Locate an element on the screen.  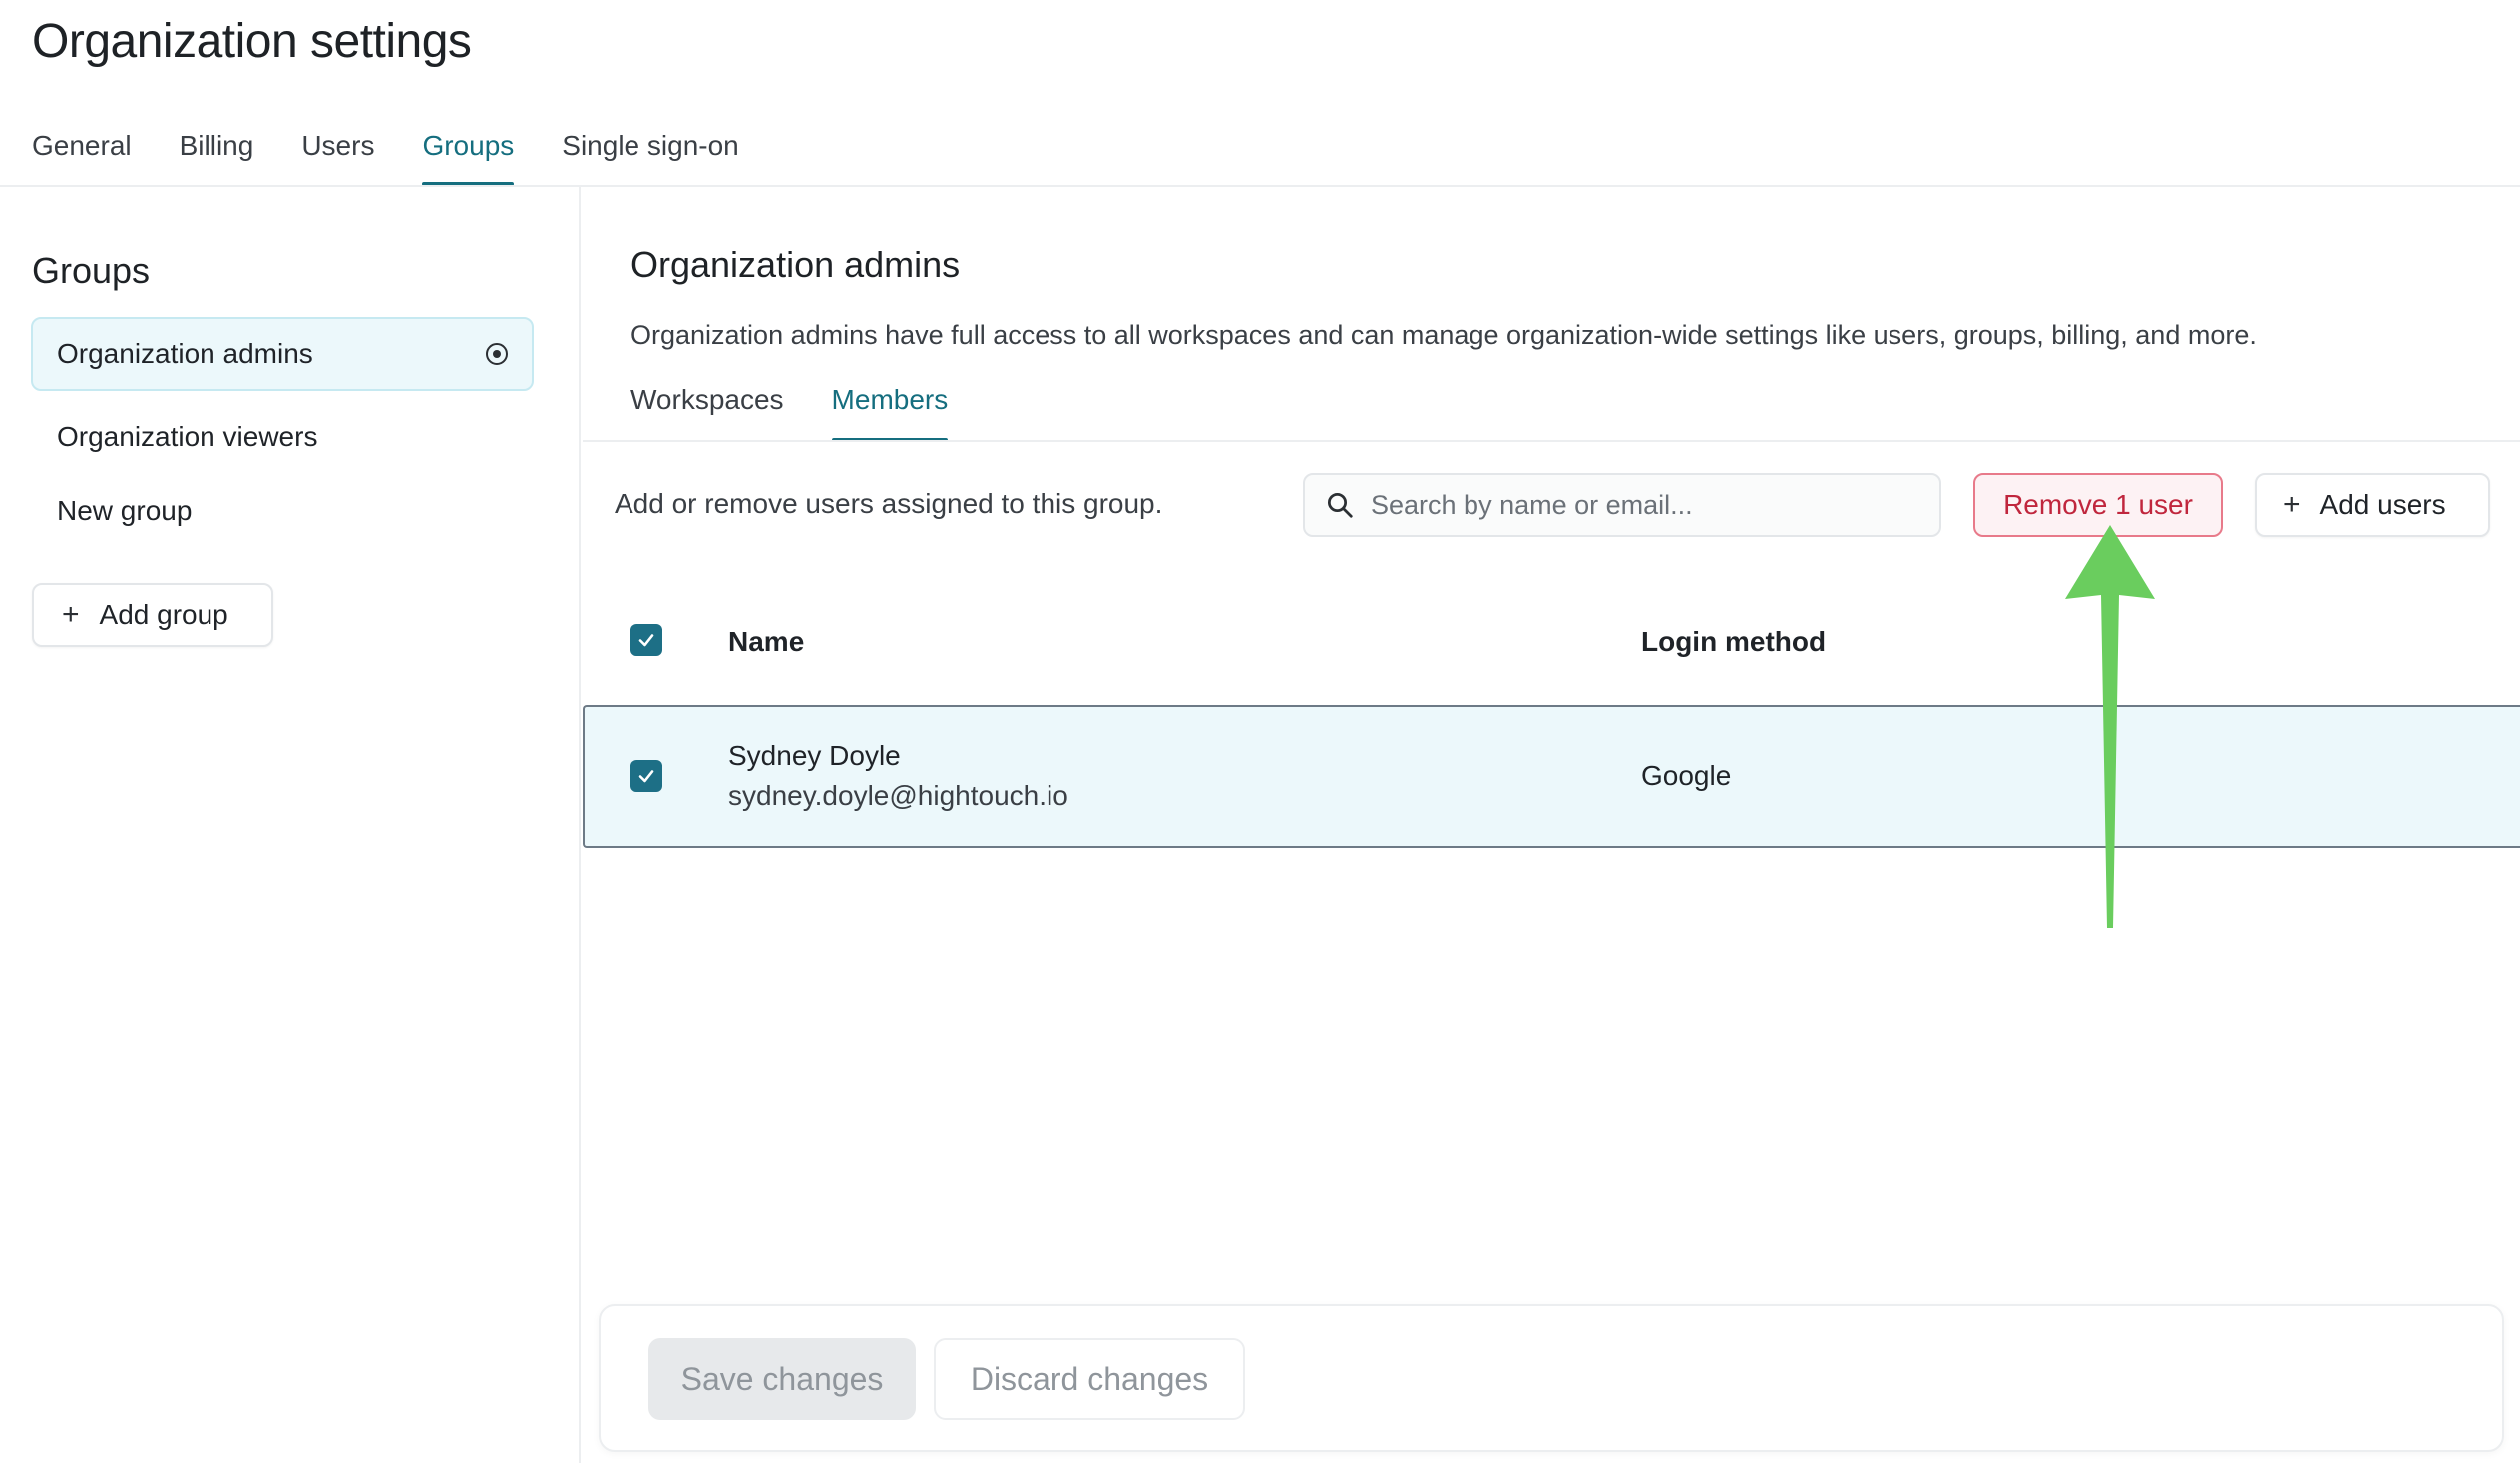
column-header-login-method: Login method is located at coordinates (1733, 642).